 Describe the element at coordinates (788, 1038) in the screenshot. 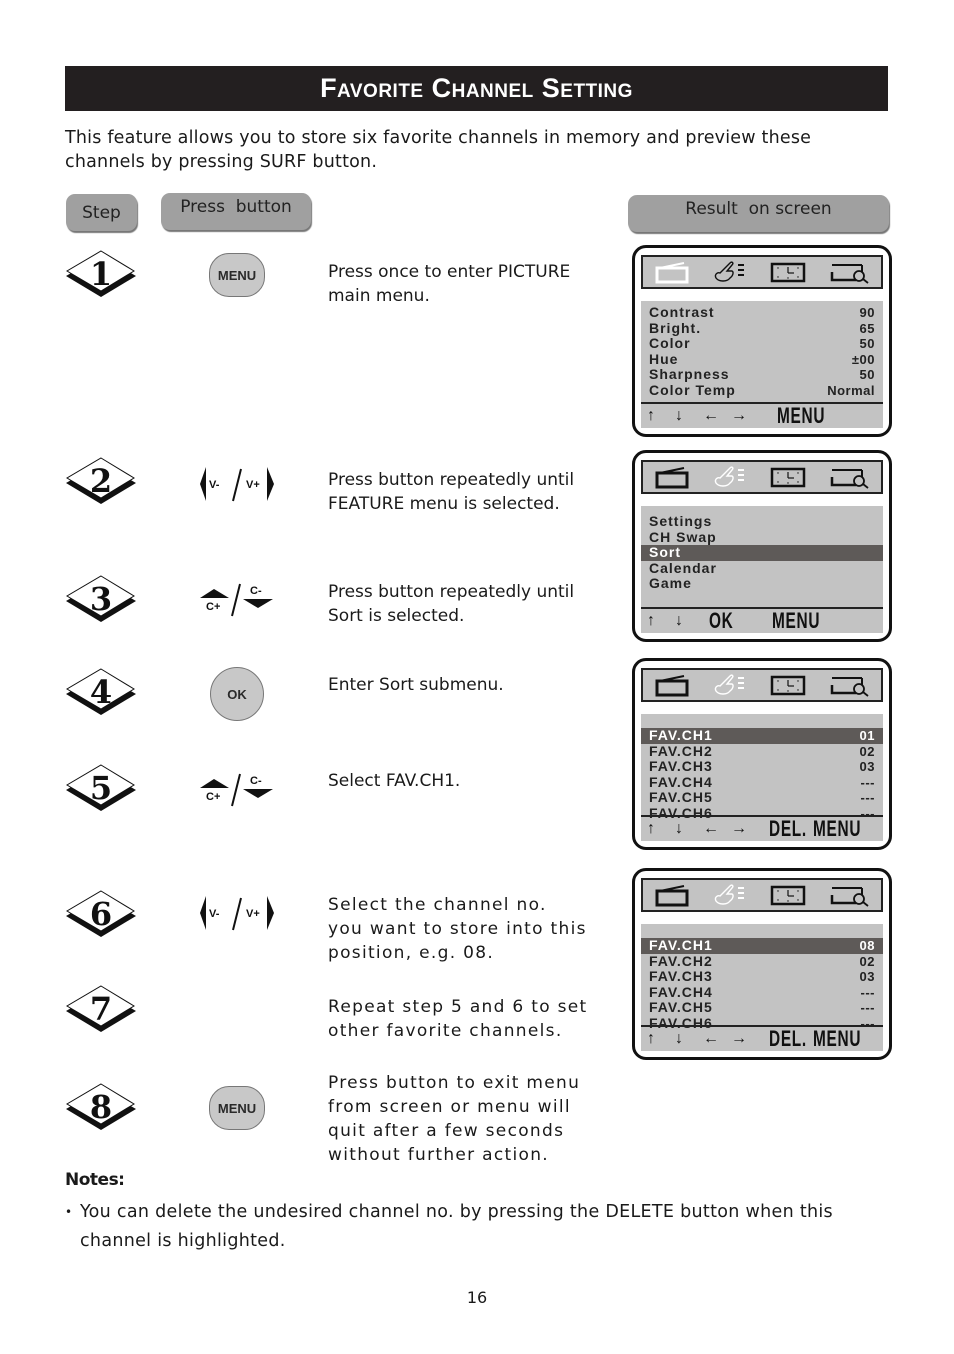

I see `osd-key-del: DEL.` at that location.